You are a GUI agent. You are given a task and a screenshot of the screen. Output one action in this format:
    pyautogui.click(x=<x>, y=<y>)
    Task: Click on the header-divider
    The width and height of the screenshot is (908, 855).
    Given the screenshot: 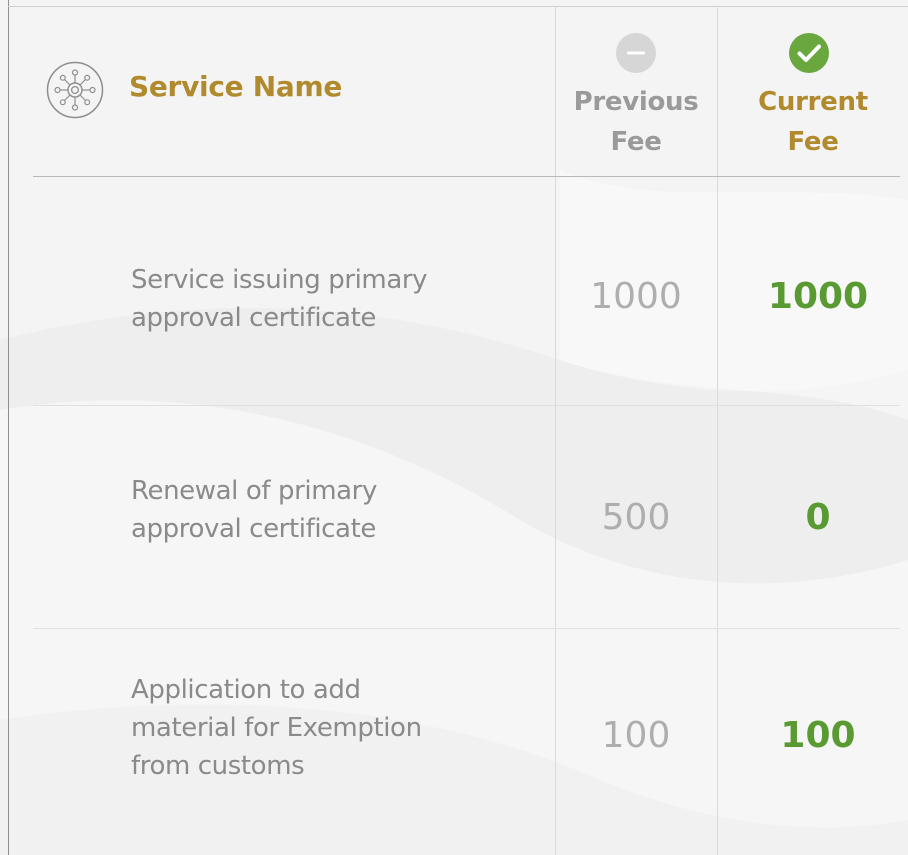 What is the action you would take?
    pyautogui.click(x=466, y=176)
    